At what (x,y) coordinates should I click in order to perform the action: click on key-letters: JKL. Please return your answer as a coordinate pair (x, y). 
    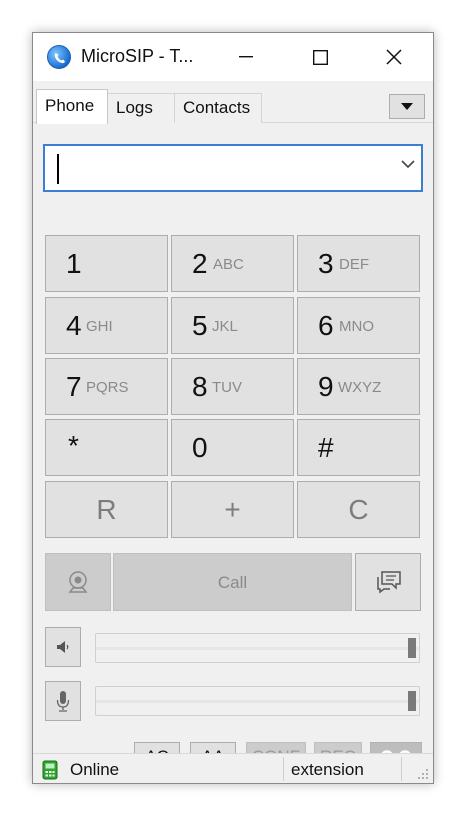
    Looking at the image, I should click on (225, 326).